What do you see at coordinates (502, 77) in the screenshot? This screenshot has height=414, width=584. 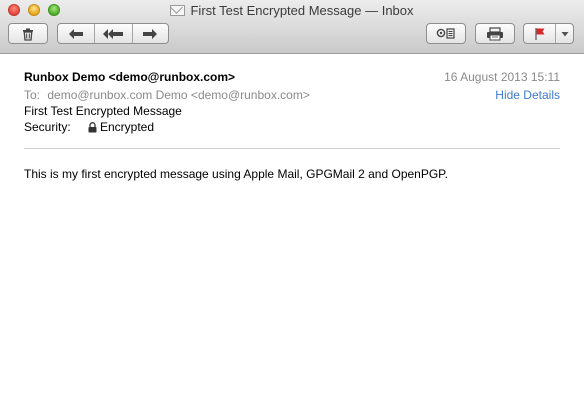 I see `message-date: 16 August 2013 15:11` at bounding box center [502, 77].